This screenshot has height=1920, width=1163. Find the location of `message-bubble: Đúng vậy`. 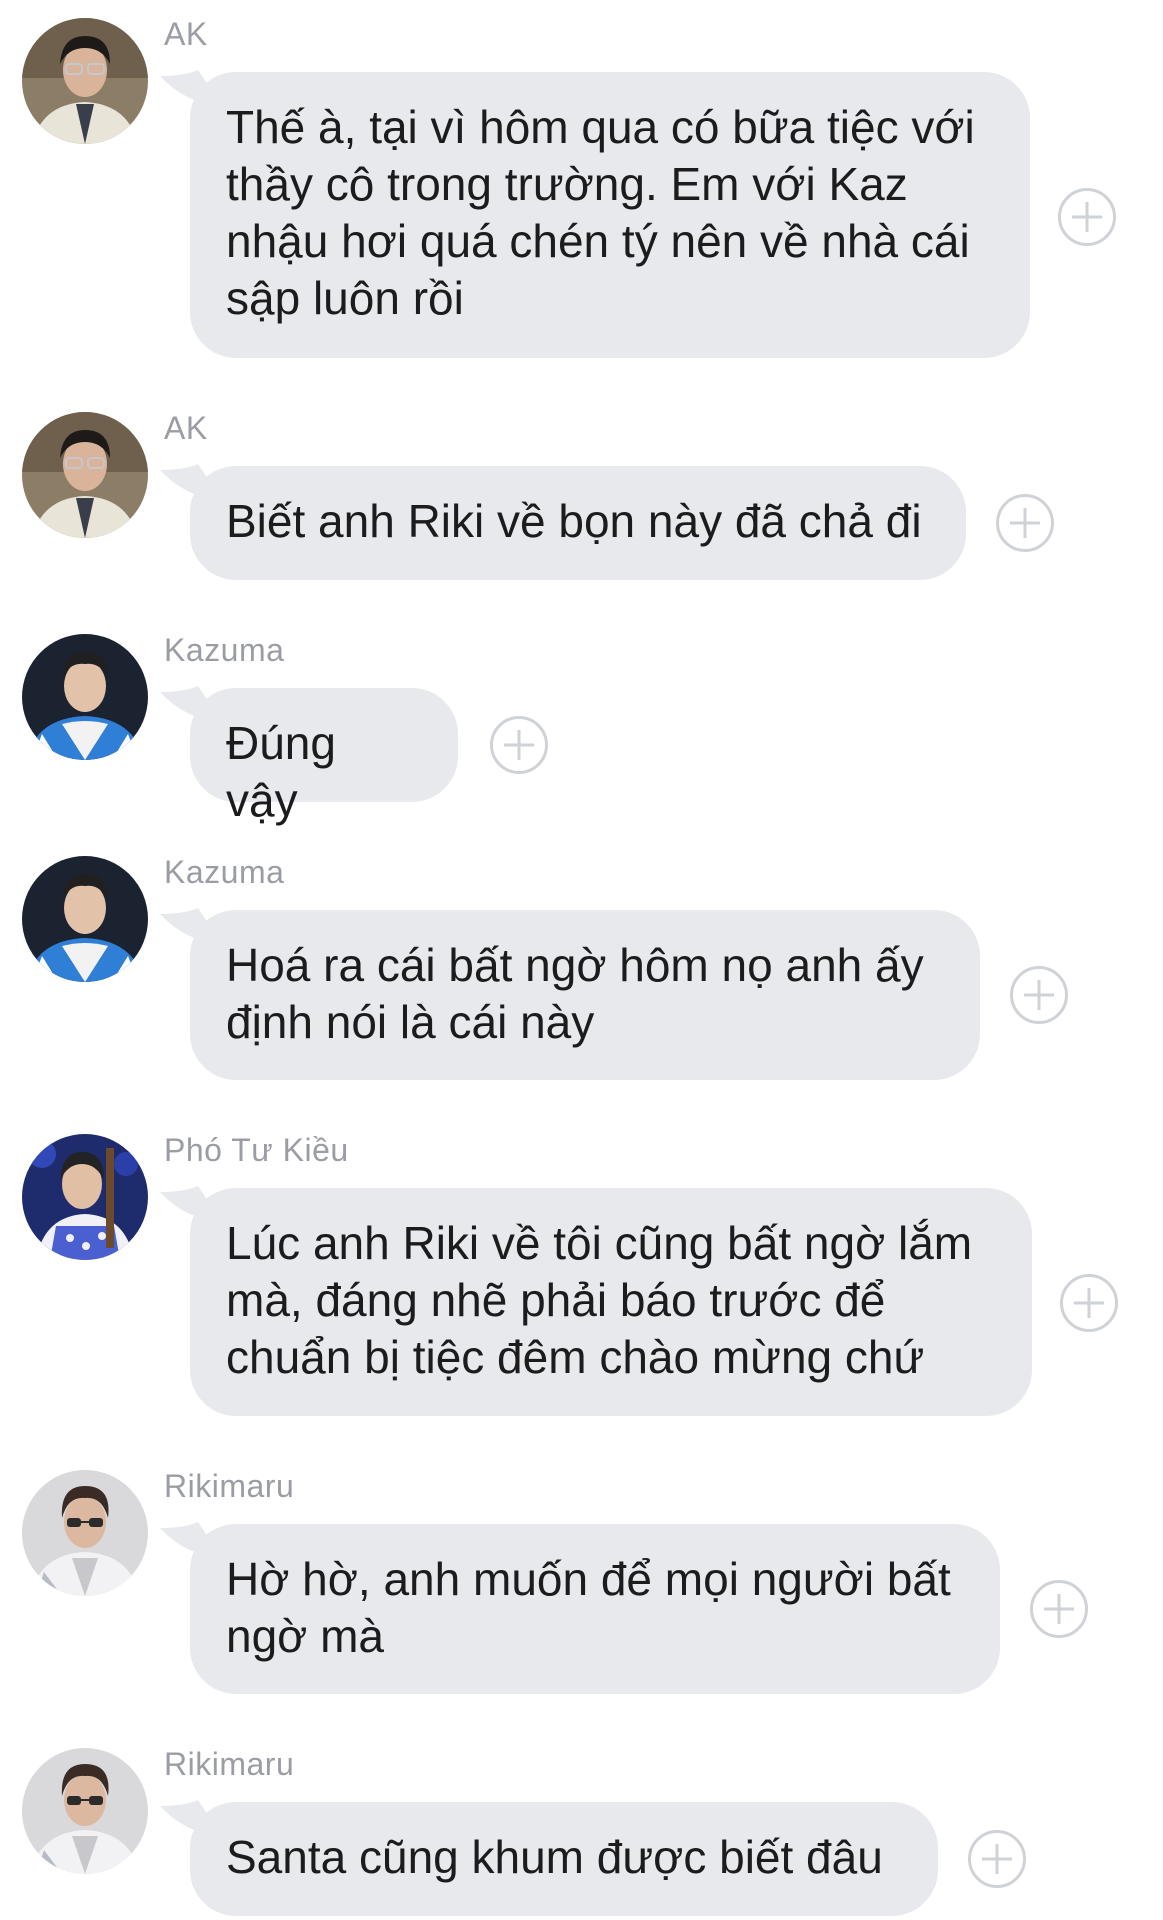

message-bubble: Đúng vậy is located at coordinates (324, 757).